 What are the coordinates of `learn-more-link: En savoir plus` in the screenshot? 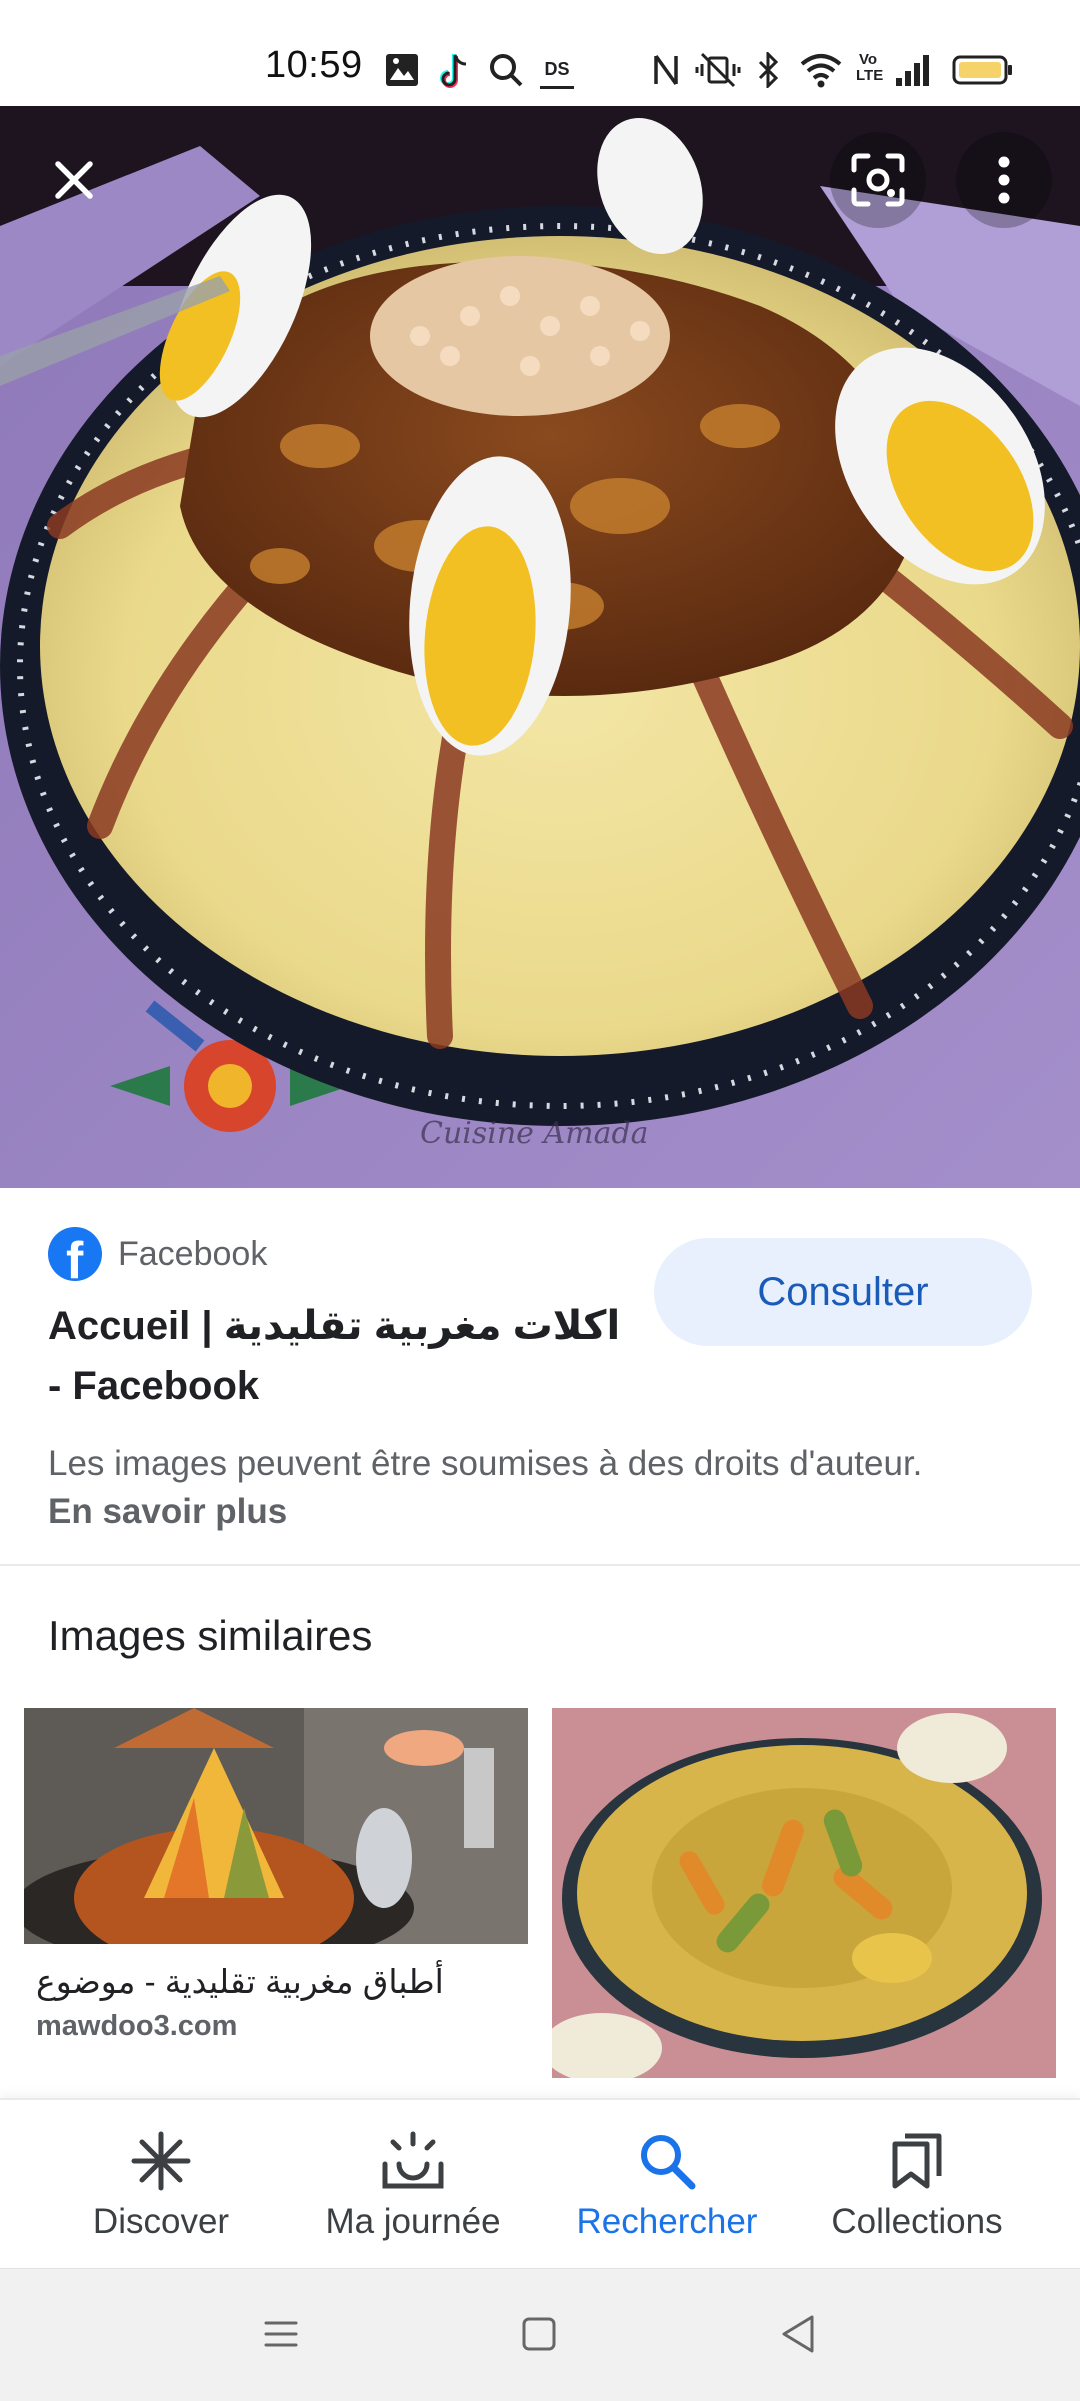 It's located at (167, 1511).